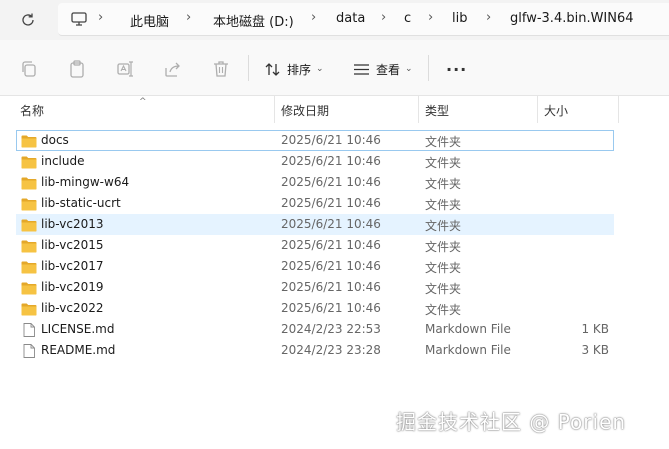  Describe the element at coordinates (299, 69) in the screenshot. I see `sort-label: 排序` at that location.